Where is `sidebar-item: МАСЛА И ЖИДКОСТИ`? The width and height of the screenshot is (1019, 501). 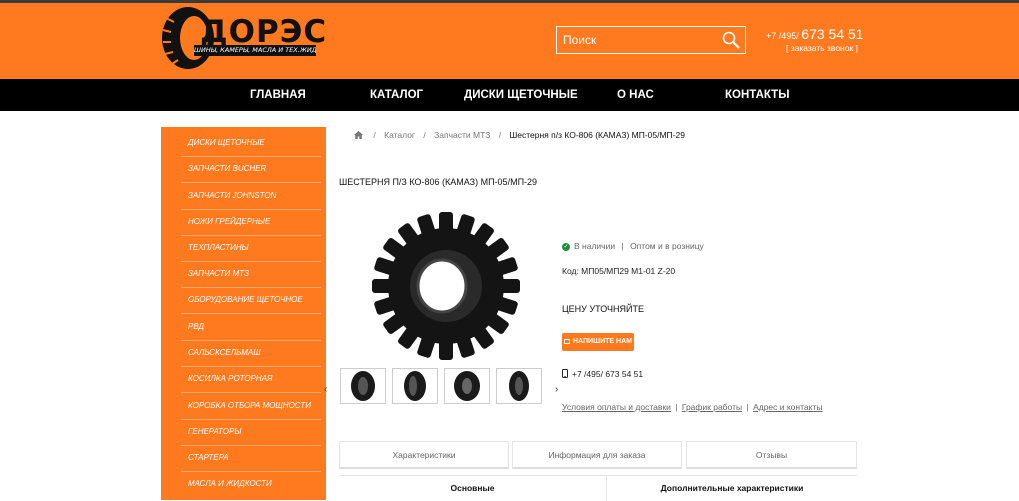
sidebar-item: МАСЛА И ЖИДКОСТИ is located at coordinates (243, 485).